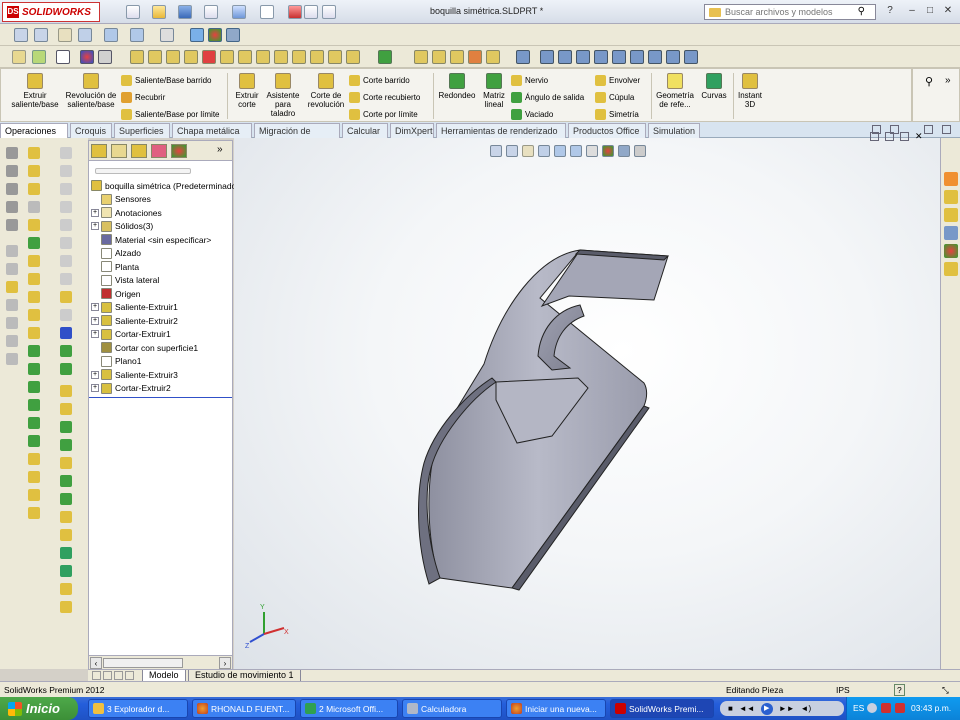 This screenshot has width=960, height=720. Describe the element at coordinates (912, 11) in the screenshot. I see `minimize-button: –` at that location.